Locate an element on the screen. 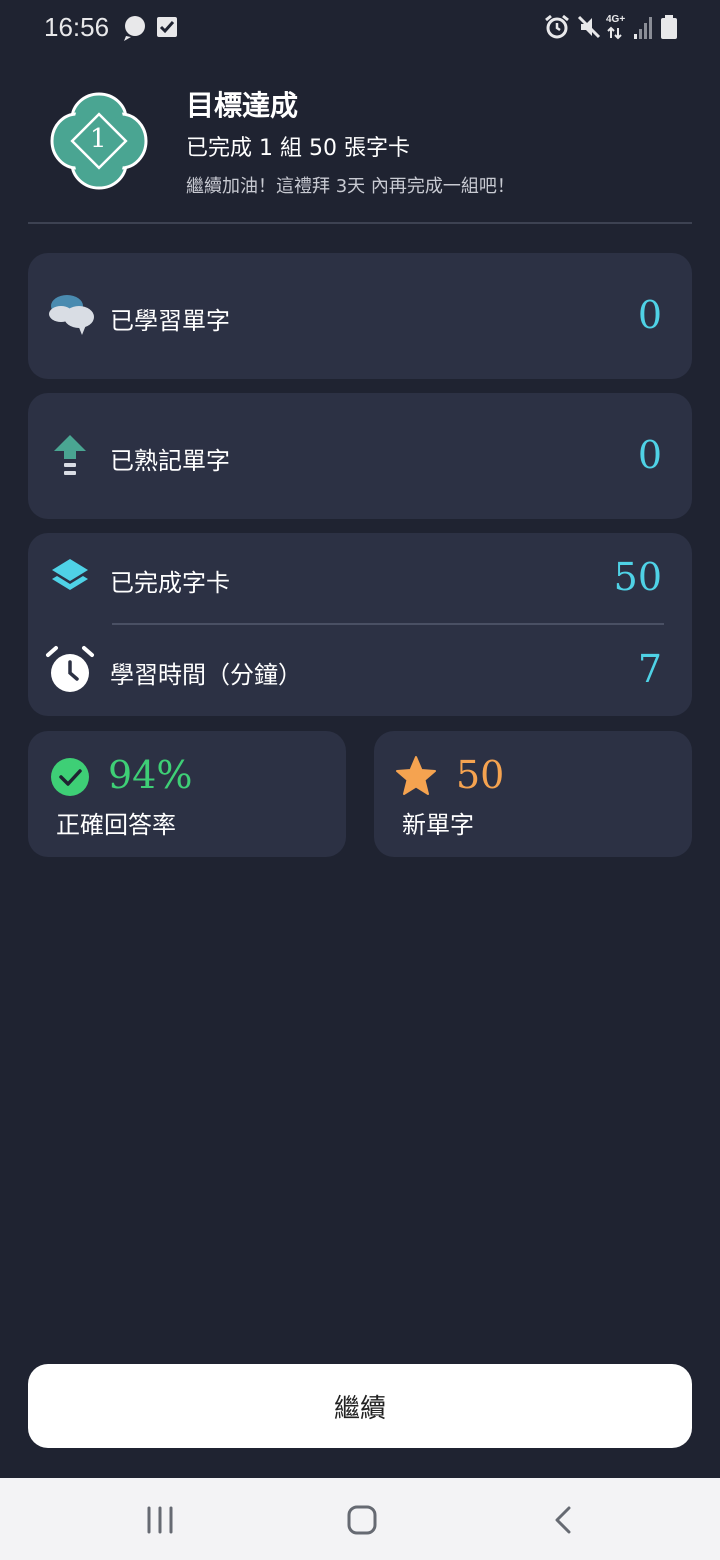 Image resolution: width=720 pixels, height=1560 pixels. battery-icon is located at coordinates (669, 27).